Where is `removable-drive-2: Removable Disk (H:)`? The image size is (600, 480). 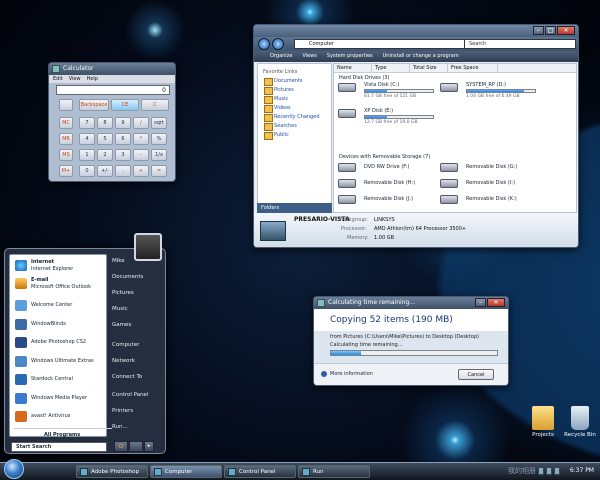 removable-drive-2: Removable Disk (H:) is located at coordinates (393, 185).